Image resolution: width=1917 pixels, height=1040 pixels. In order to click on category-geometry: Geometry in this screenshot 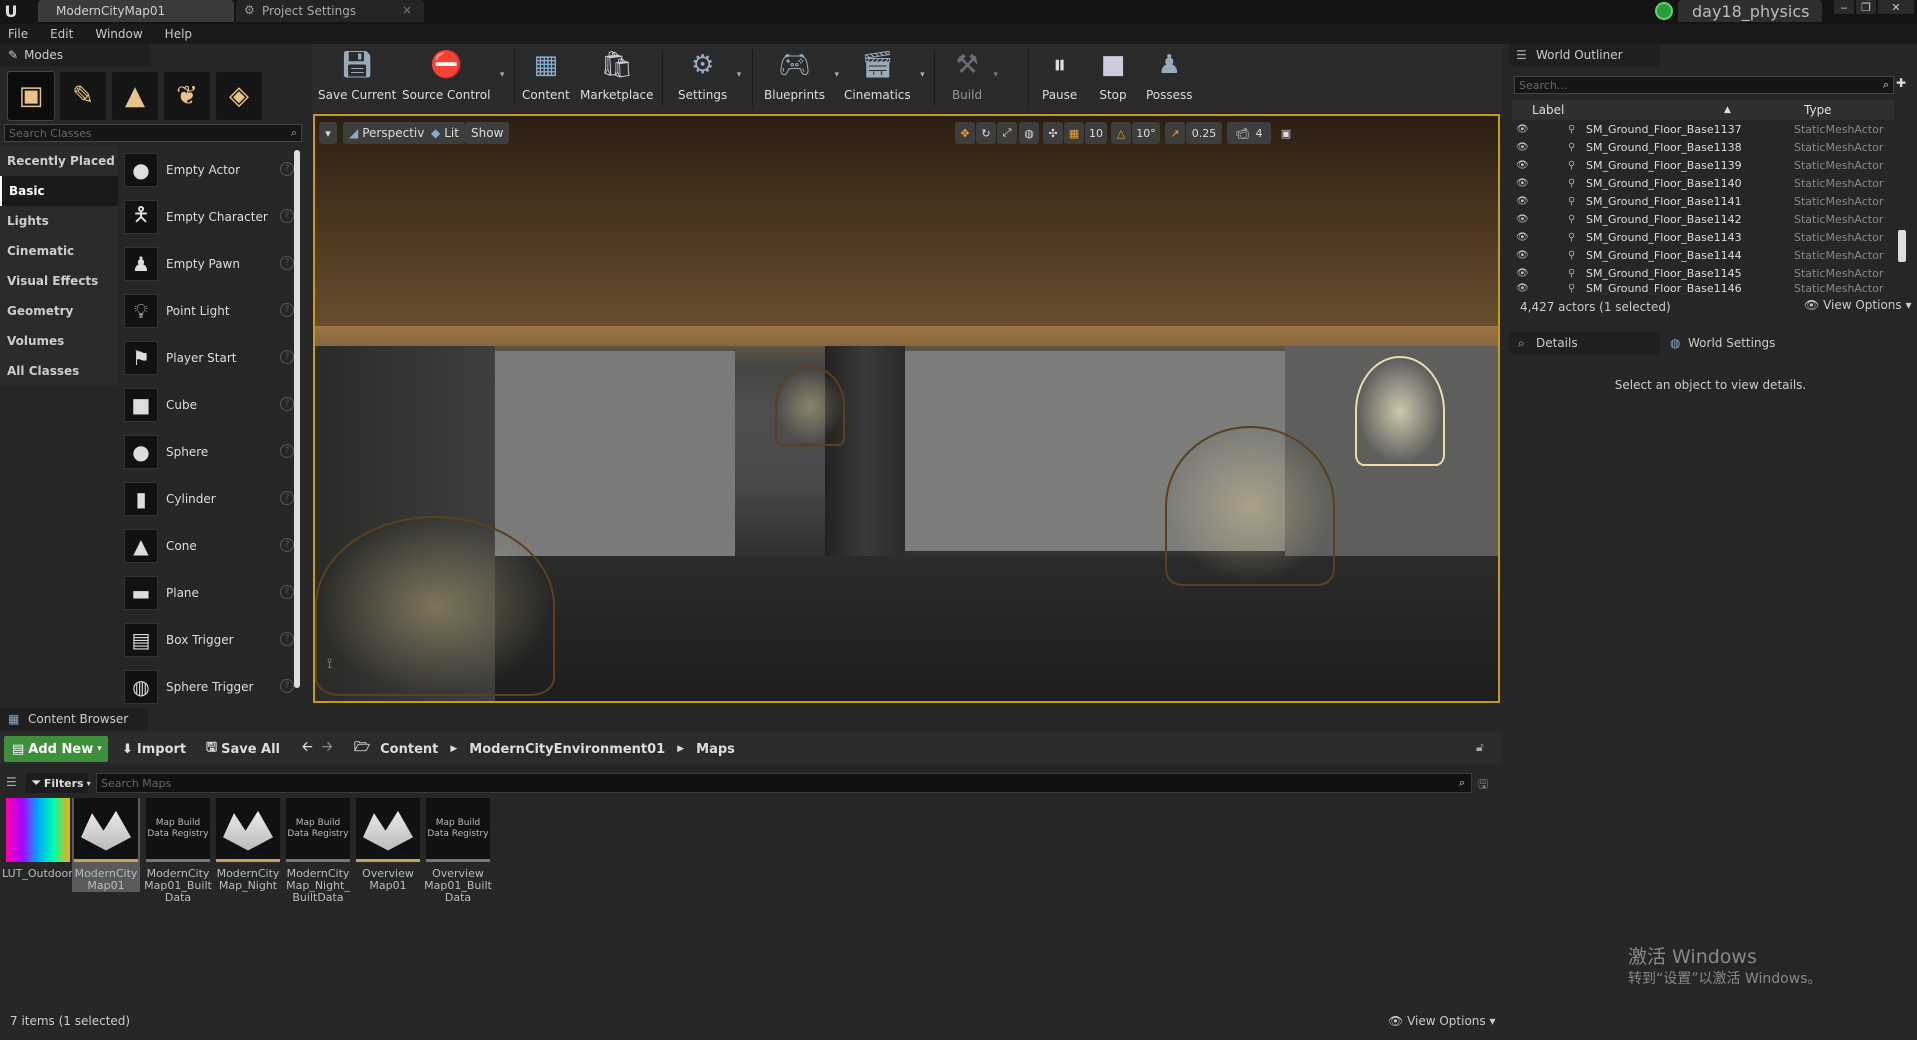, I will do `click(59, 311)`.